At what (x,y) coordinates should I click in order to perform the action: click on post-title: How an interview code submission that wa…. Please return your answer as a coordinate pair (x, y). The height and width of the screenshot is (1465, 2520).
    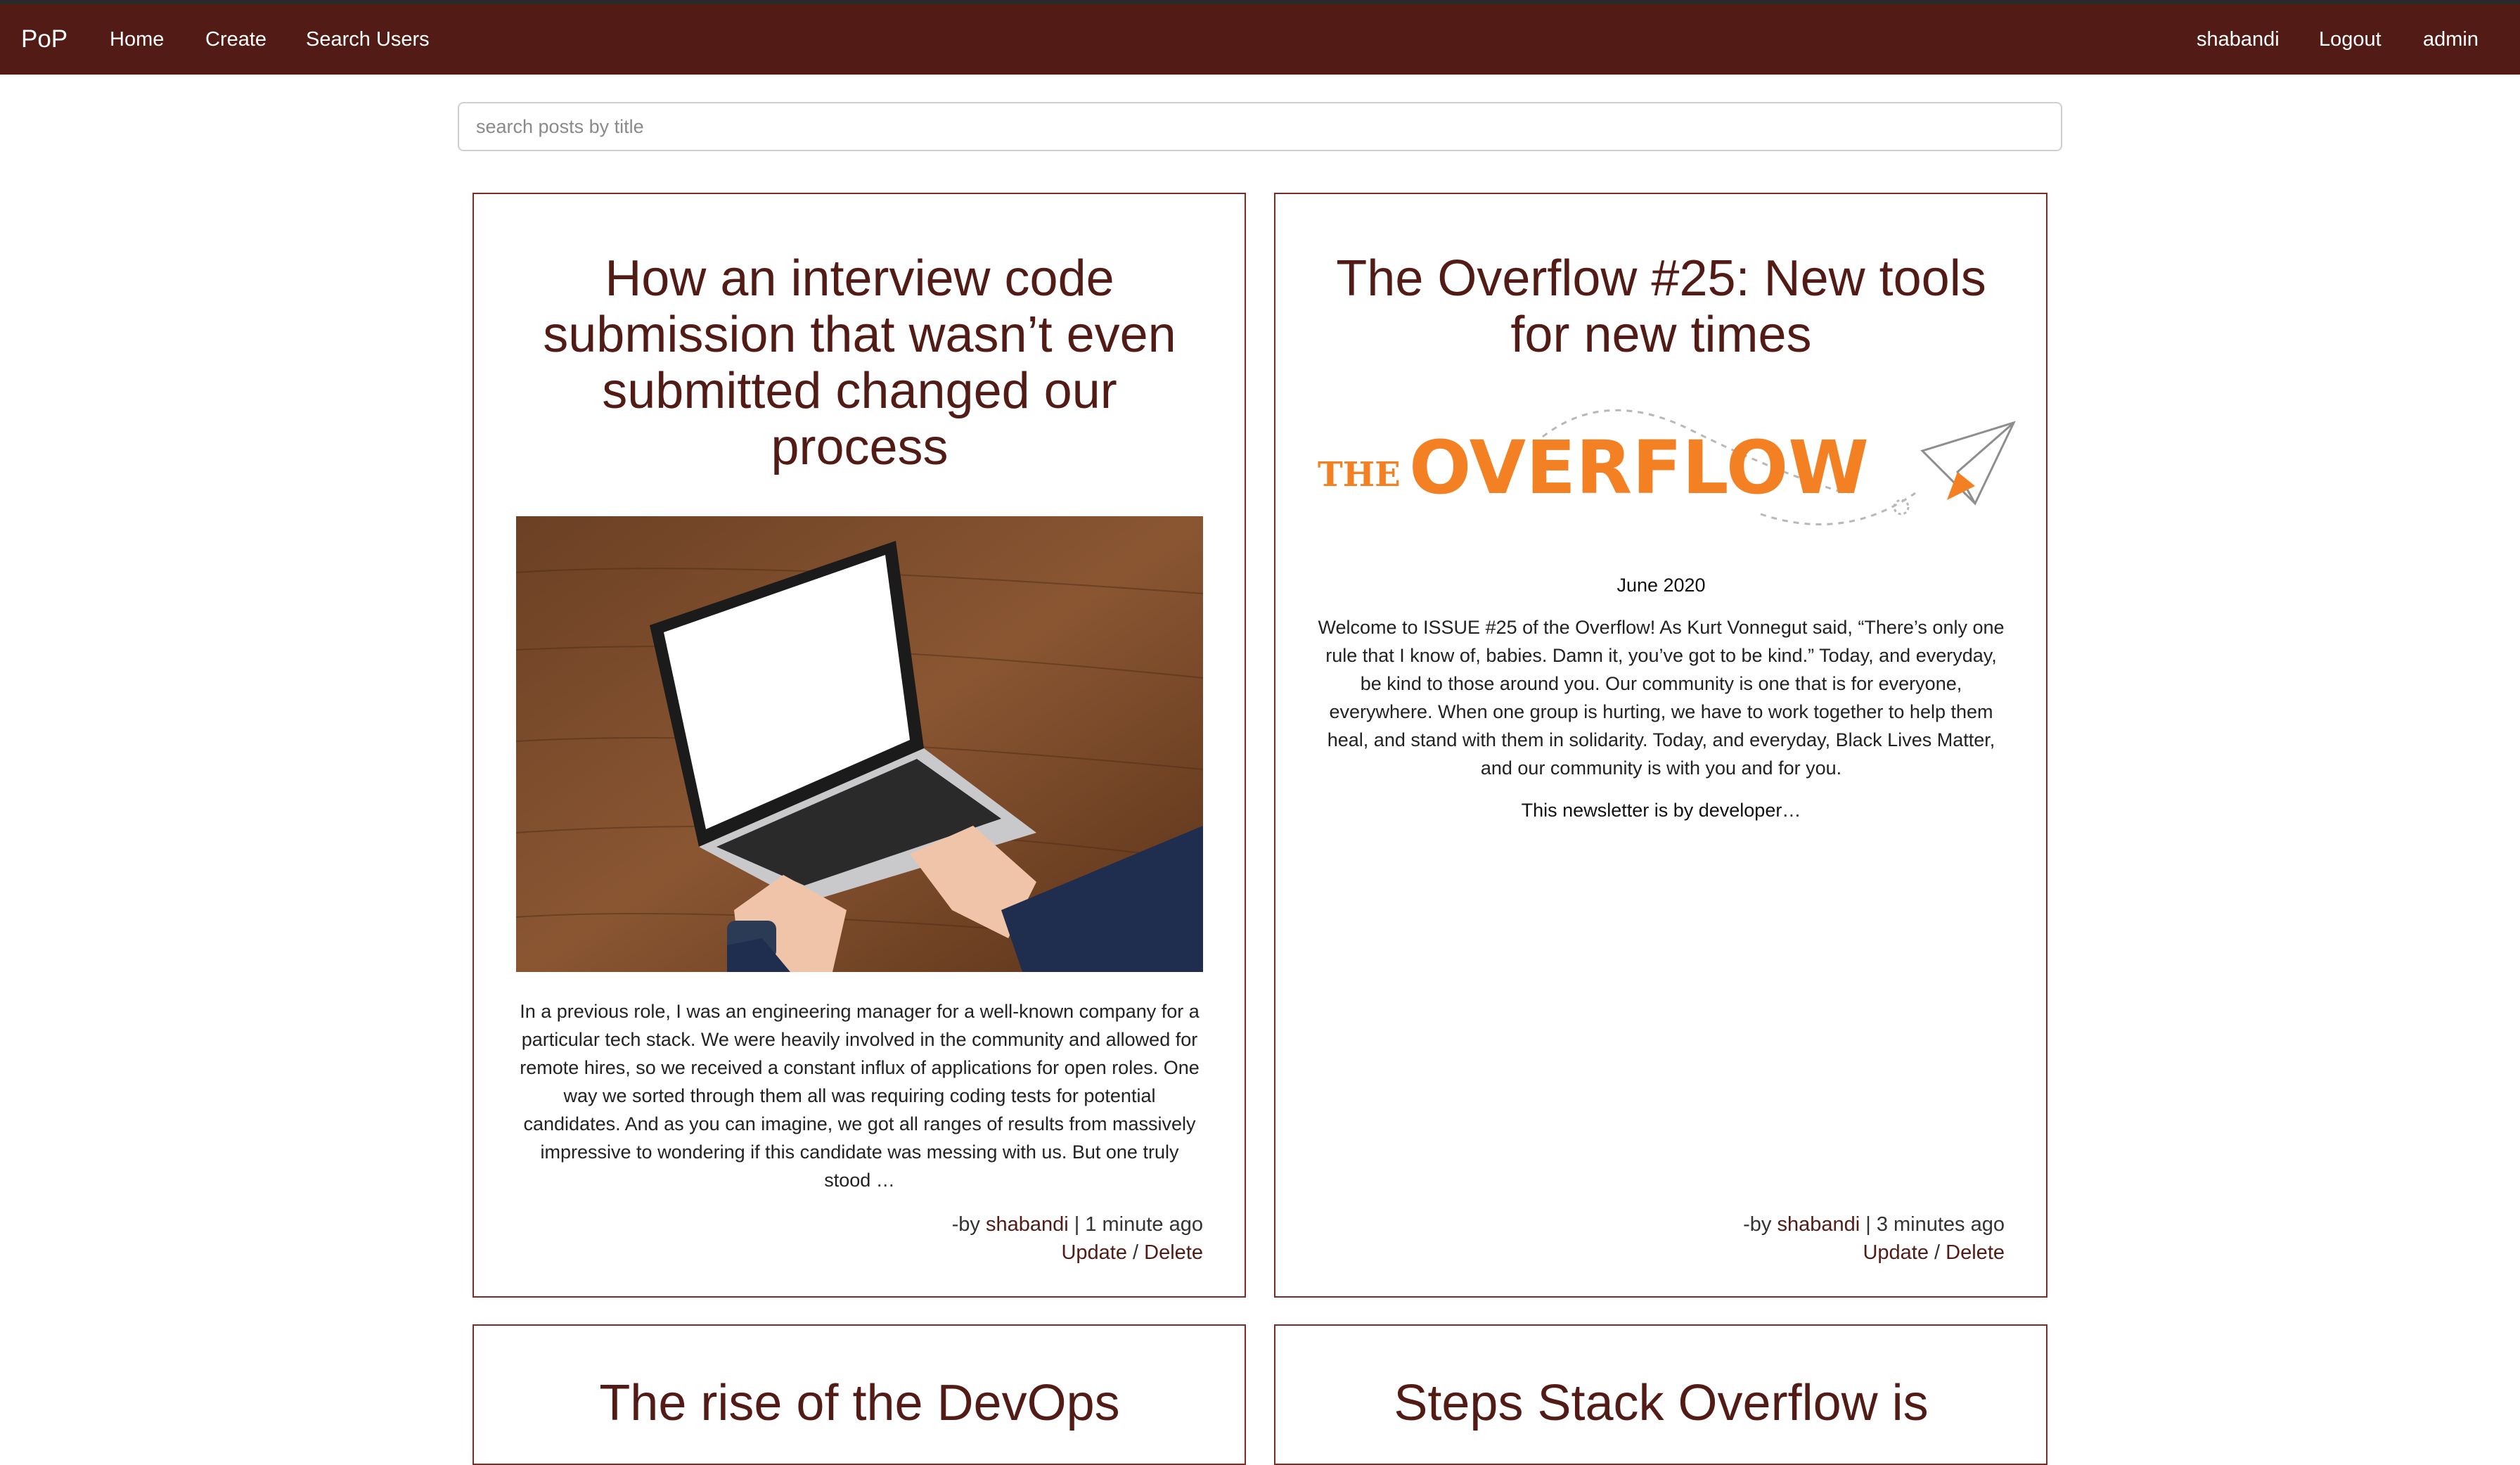
    Looking at the image, I should click on (860, 362).